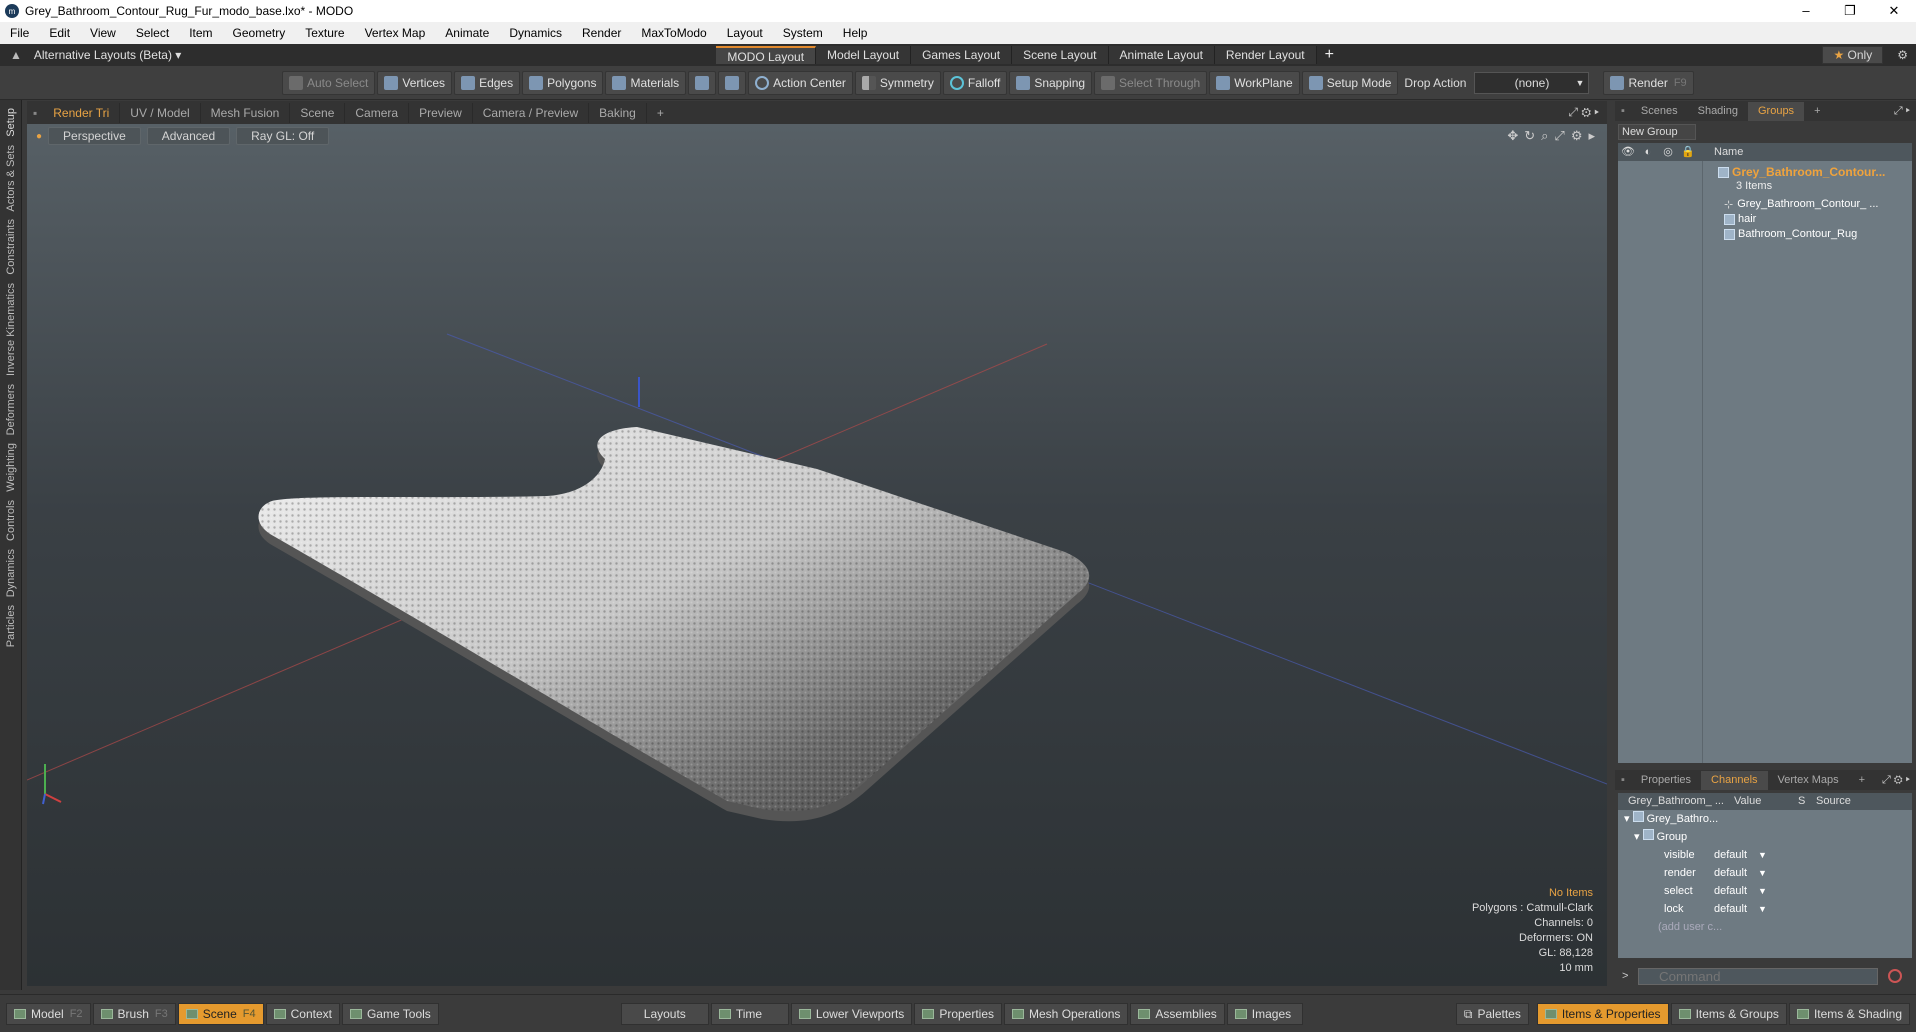 The image size is (1916, 1032). Describe the element at coordinates (1066, 1013) in the screenshot. I see `mesh-operations-button: Mesh Operations` at that location.